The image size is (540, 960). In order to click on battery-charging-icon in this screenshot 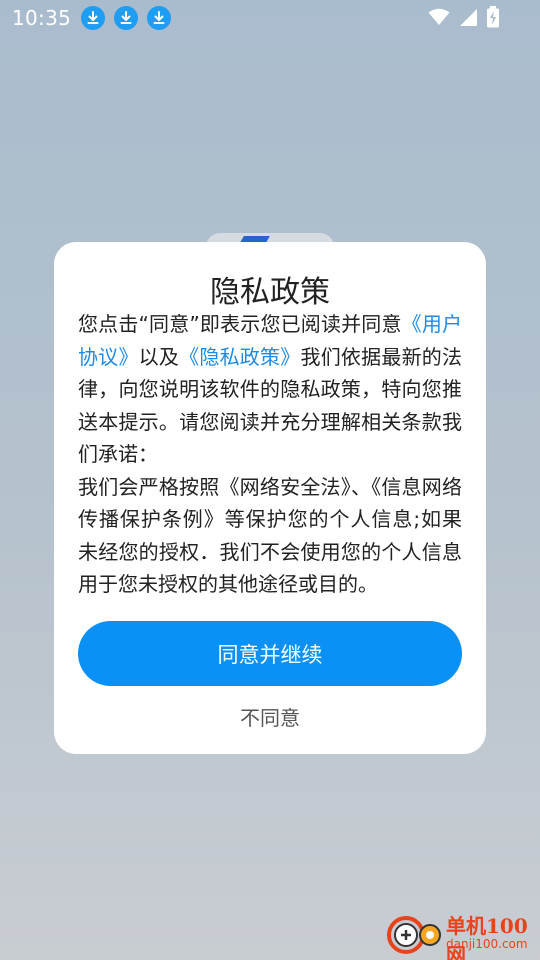, I will do `click(493, 19)`.